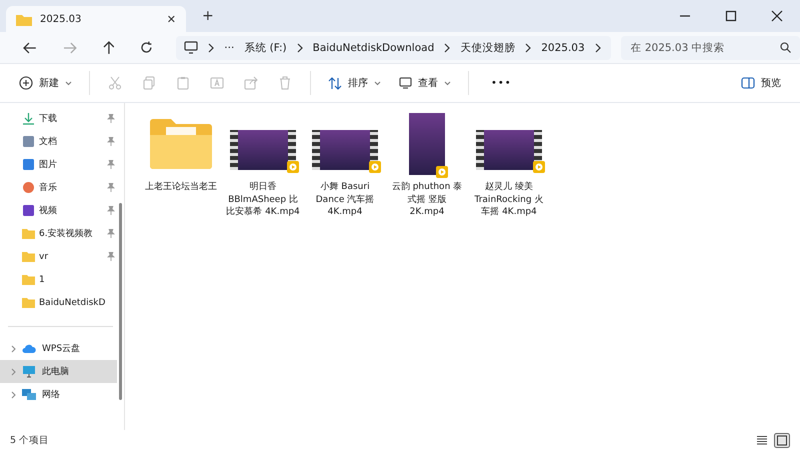  I want to click on search-field: 在 2025.03 中搜索, so click(710, 48).